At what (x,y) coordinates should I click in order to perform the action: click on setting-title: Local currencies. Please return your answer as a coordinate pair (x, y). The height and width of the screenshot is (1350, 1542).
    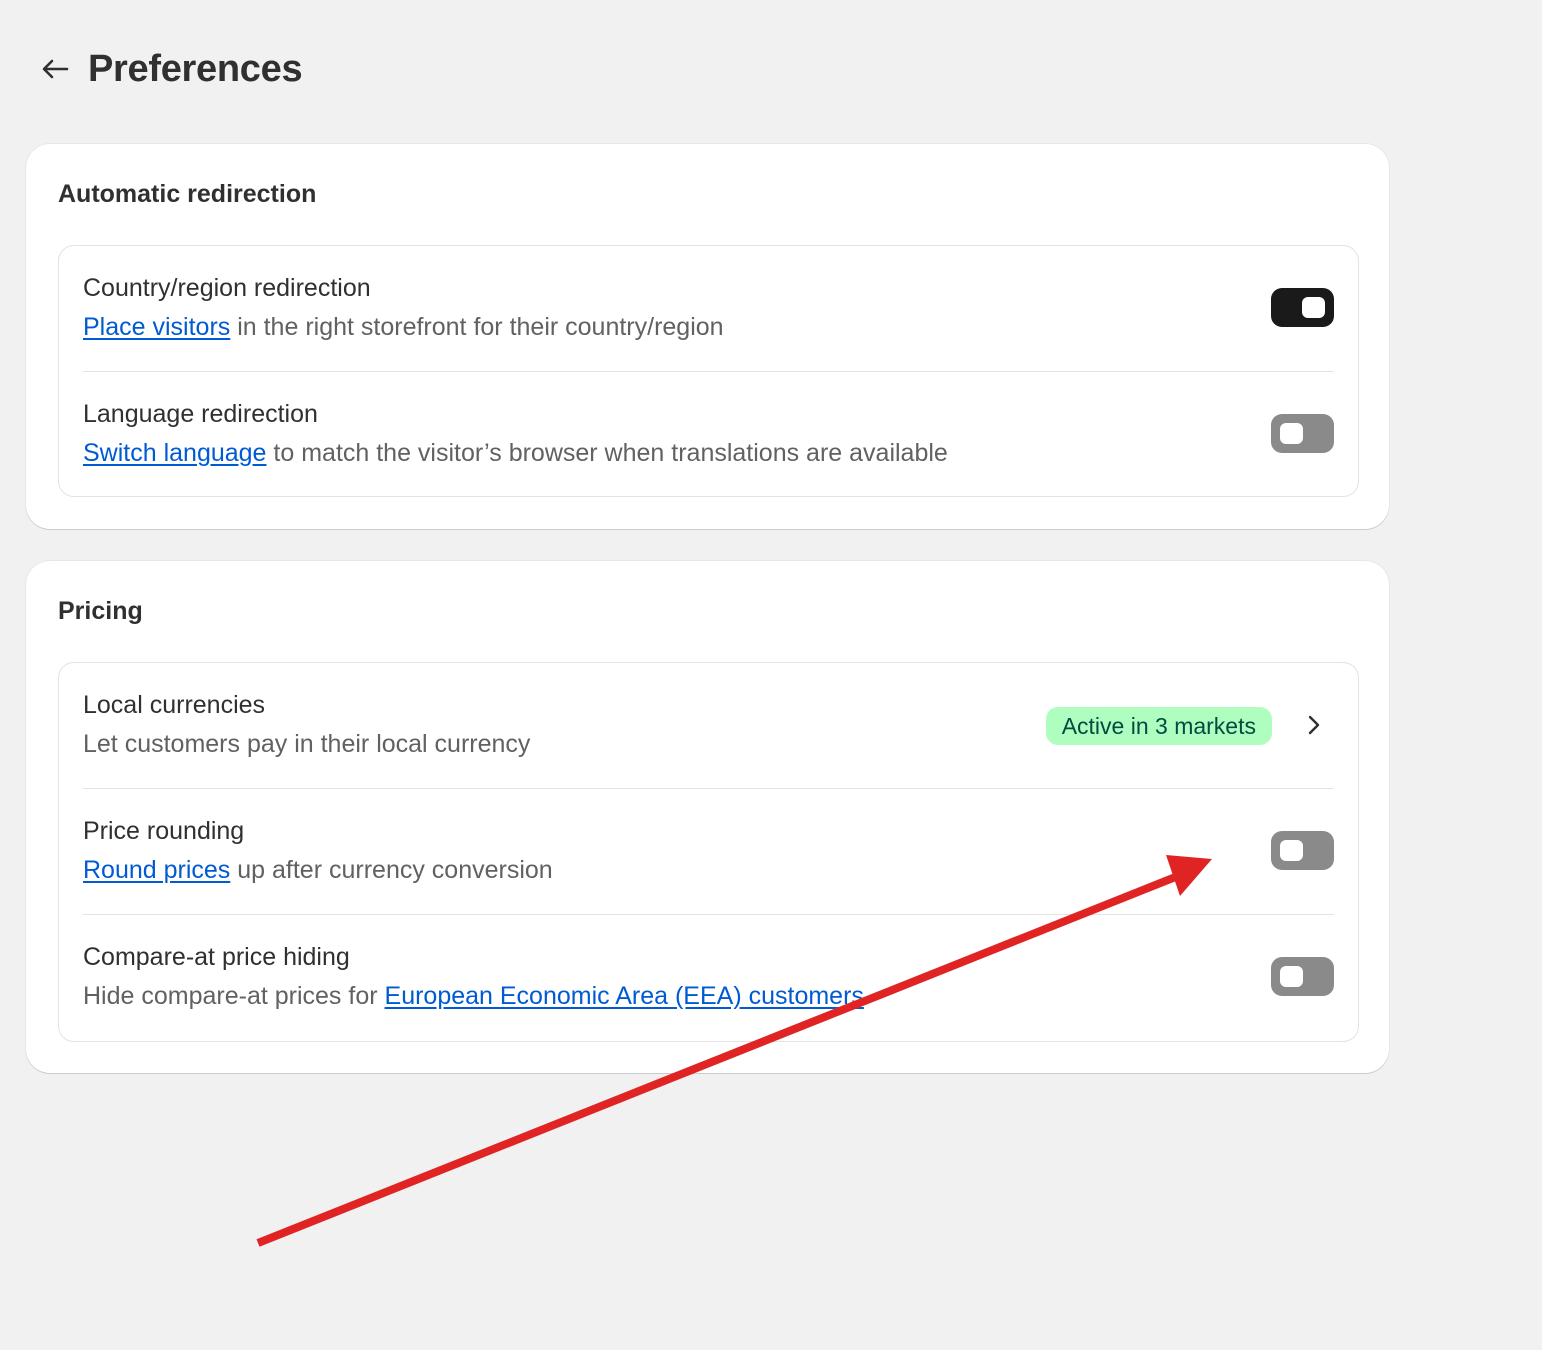
    Looking at the image, I should click on (174, 705).